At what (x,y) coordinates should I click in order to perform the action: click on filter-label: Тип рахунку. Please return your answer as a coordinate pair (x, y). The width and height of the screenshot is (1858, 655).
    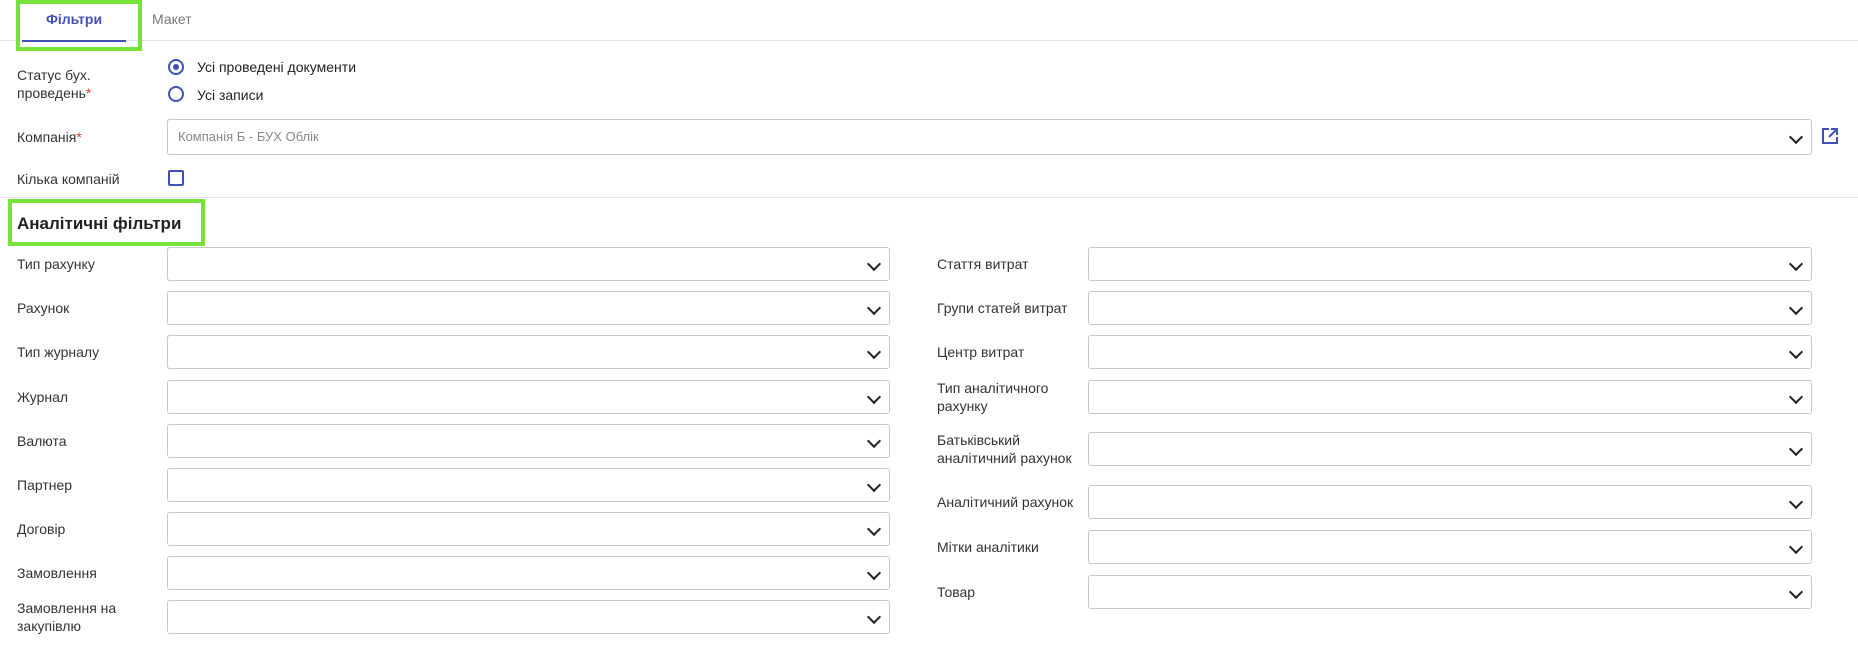
    Looking at the image, I should click on (56, 264).